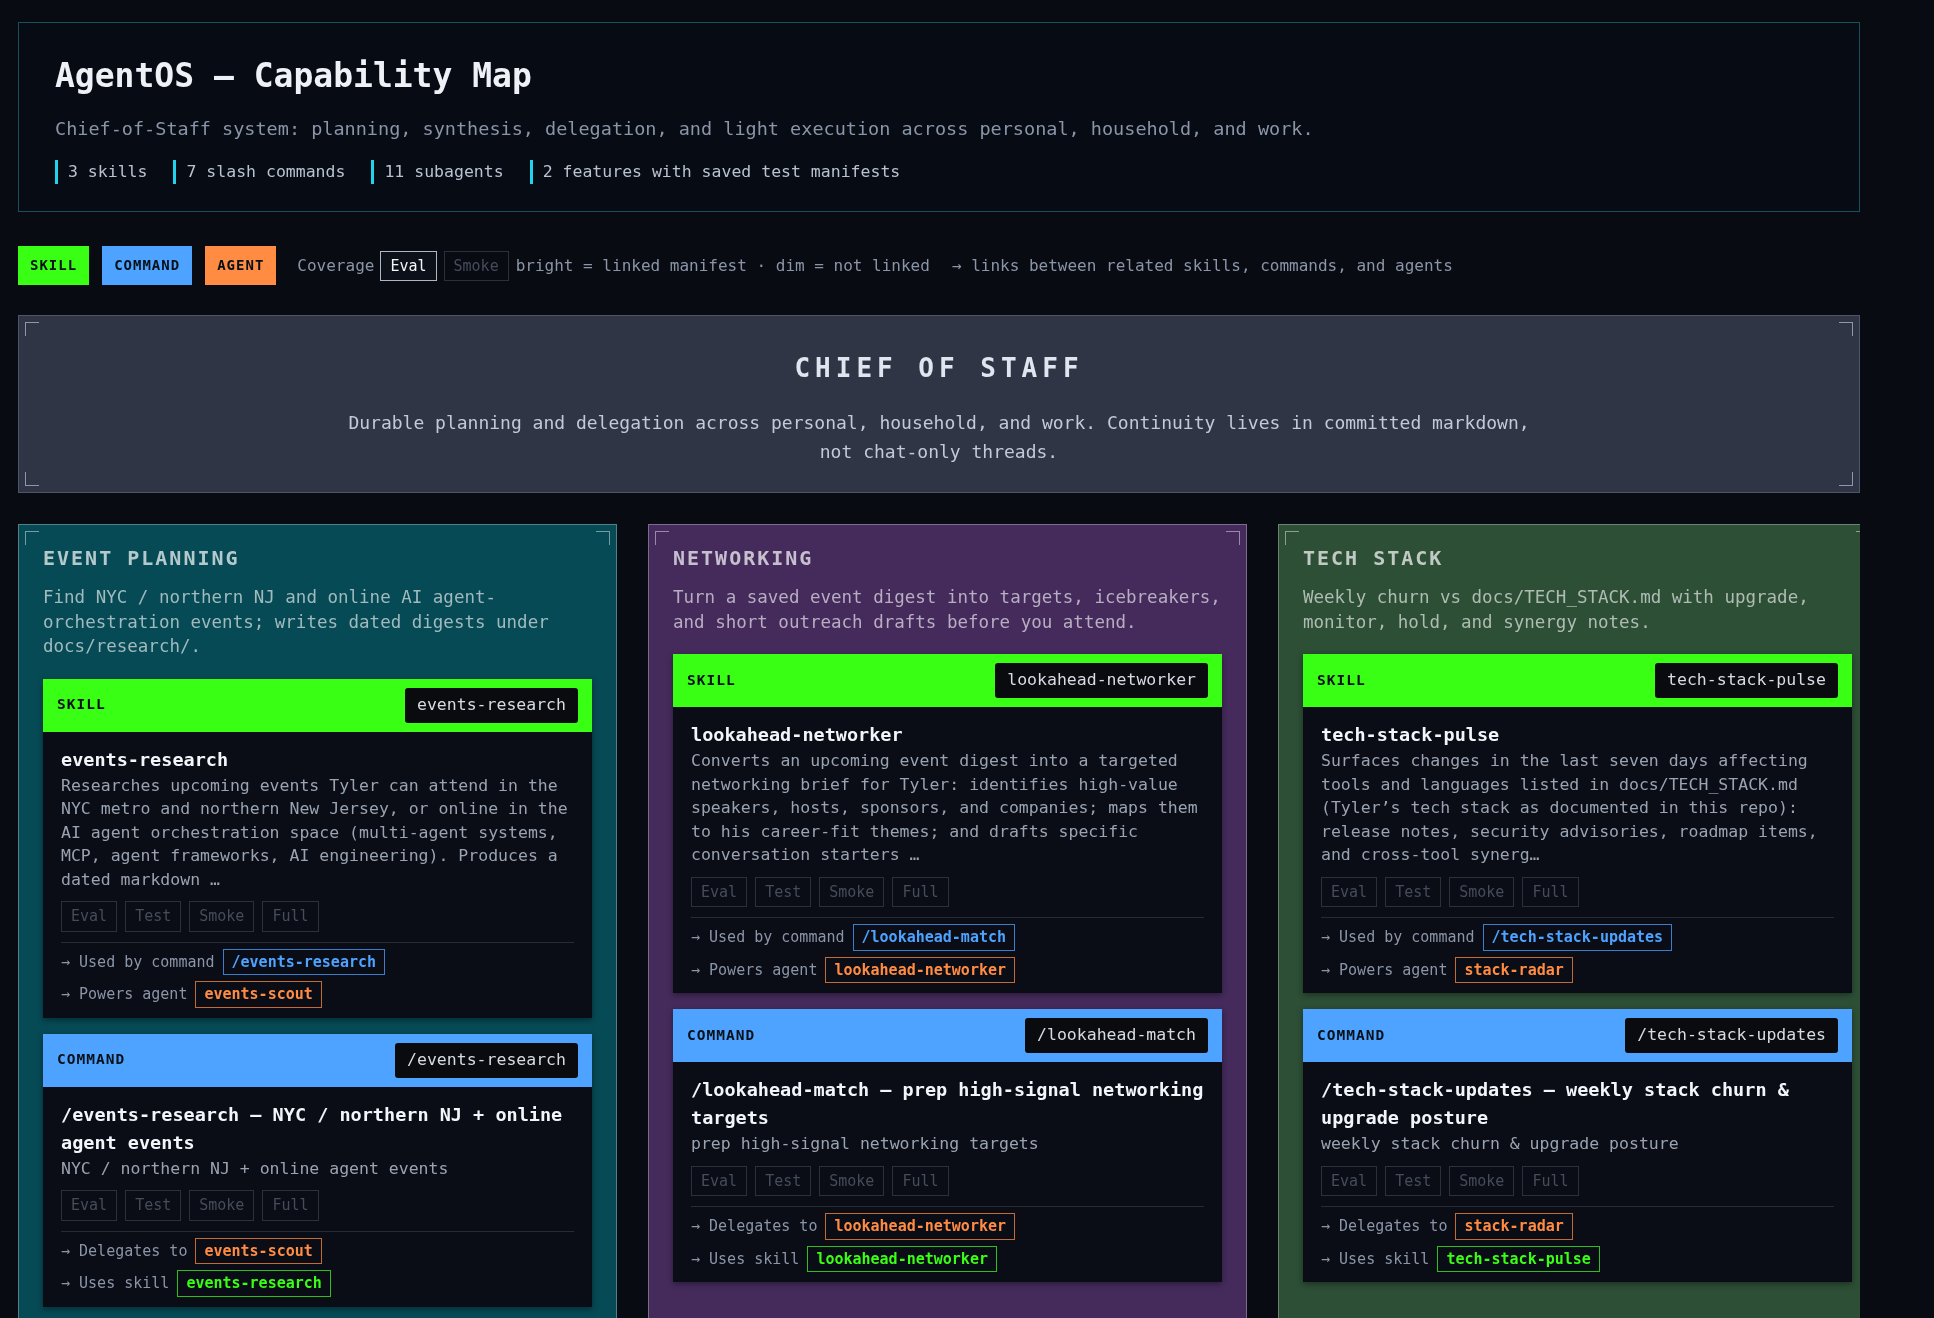  What do you see at coordinates (939, 369) in the screenshot?
I see `hero-title: CHIEF OF STAFF` at bounding box center [939, 369].